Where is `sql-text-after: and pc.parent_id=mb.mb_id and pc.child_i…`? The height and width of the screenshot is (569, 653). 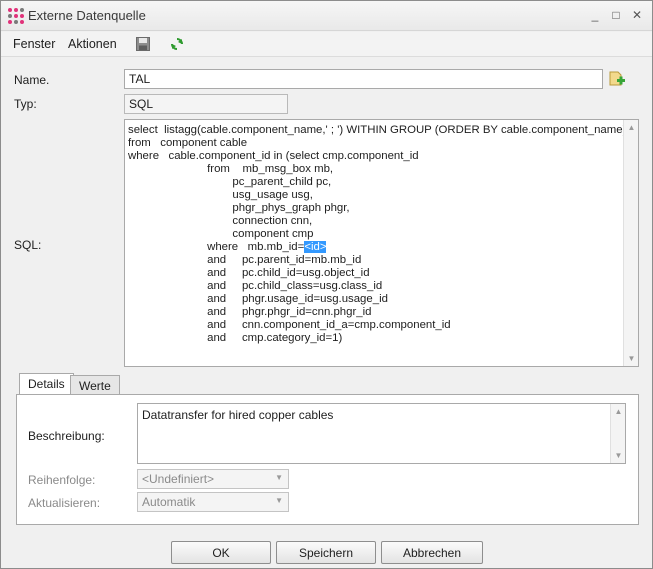 sql-text-after: and pc.parent_id=mb.mb_id and pc.child_i… is located at coordinates (329, 299).